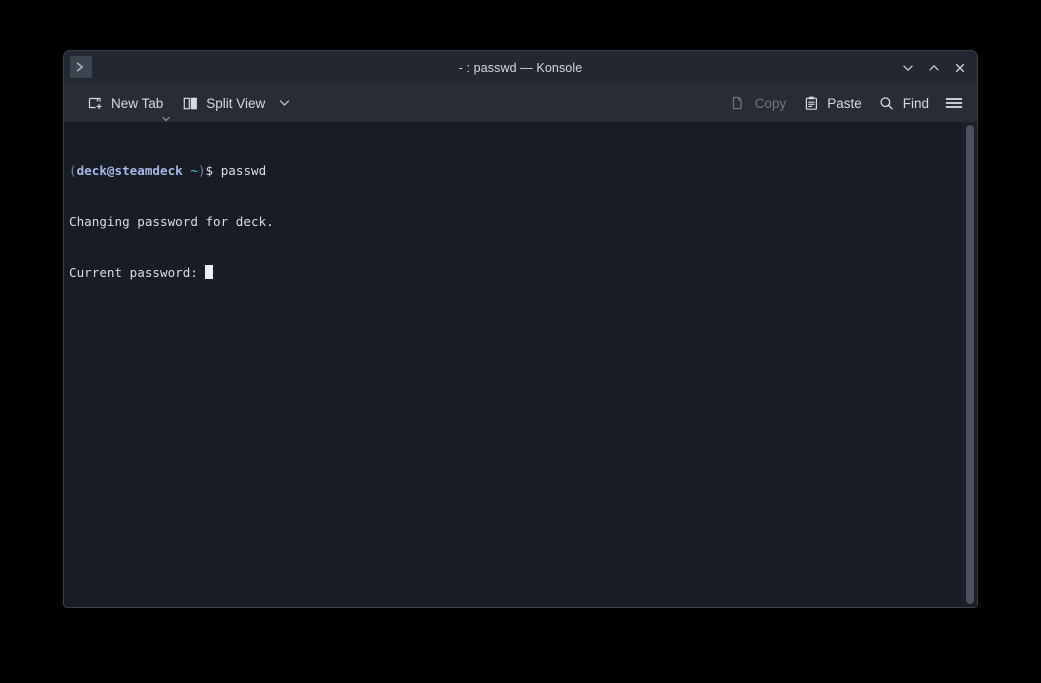  What do you see at coordinates (209, 272) in the screenshot?
I see `text-cursor` at bounding box center [209, 272].